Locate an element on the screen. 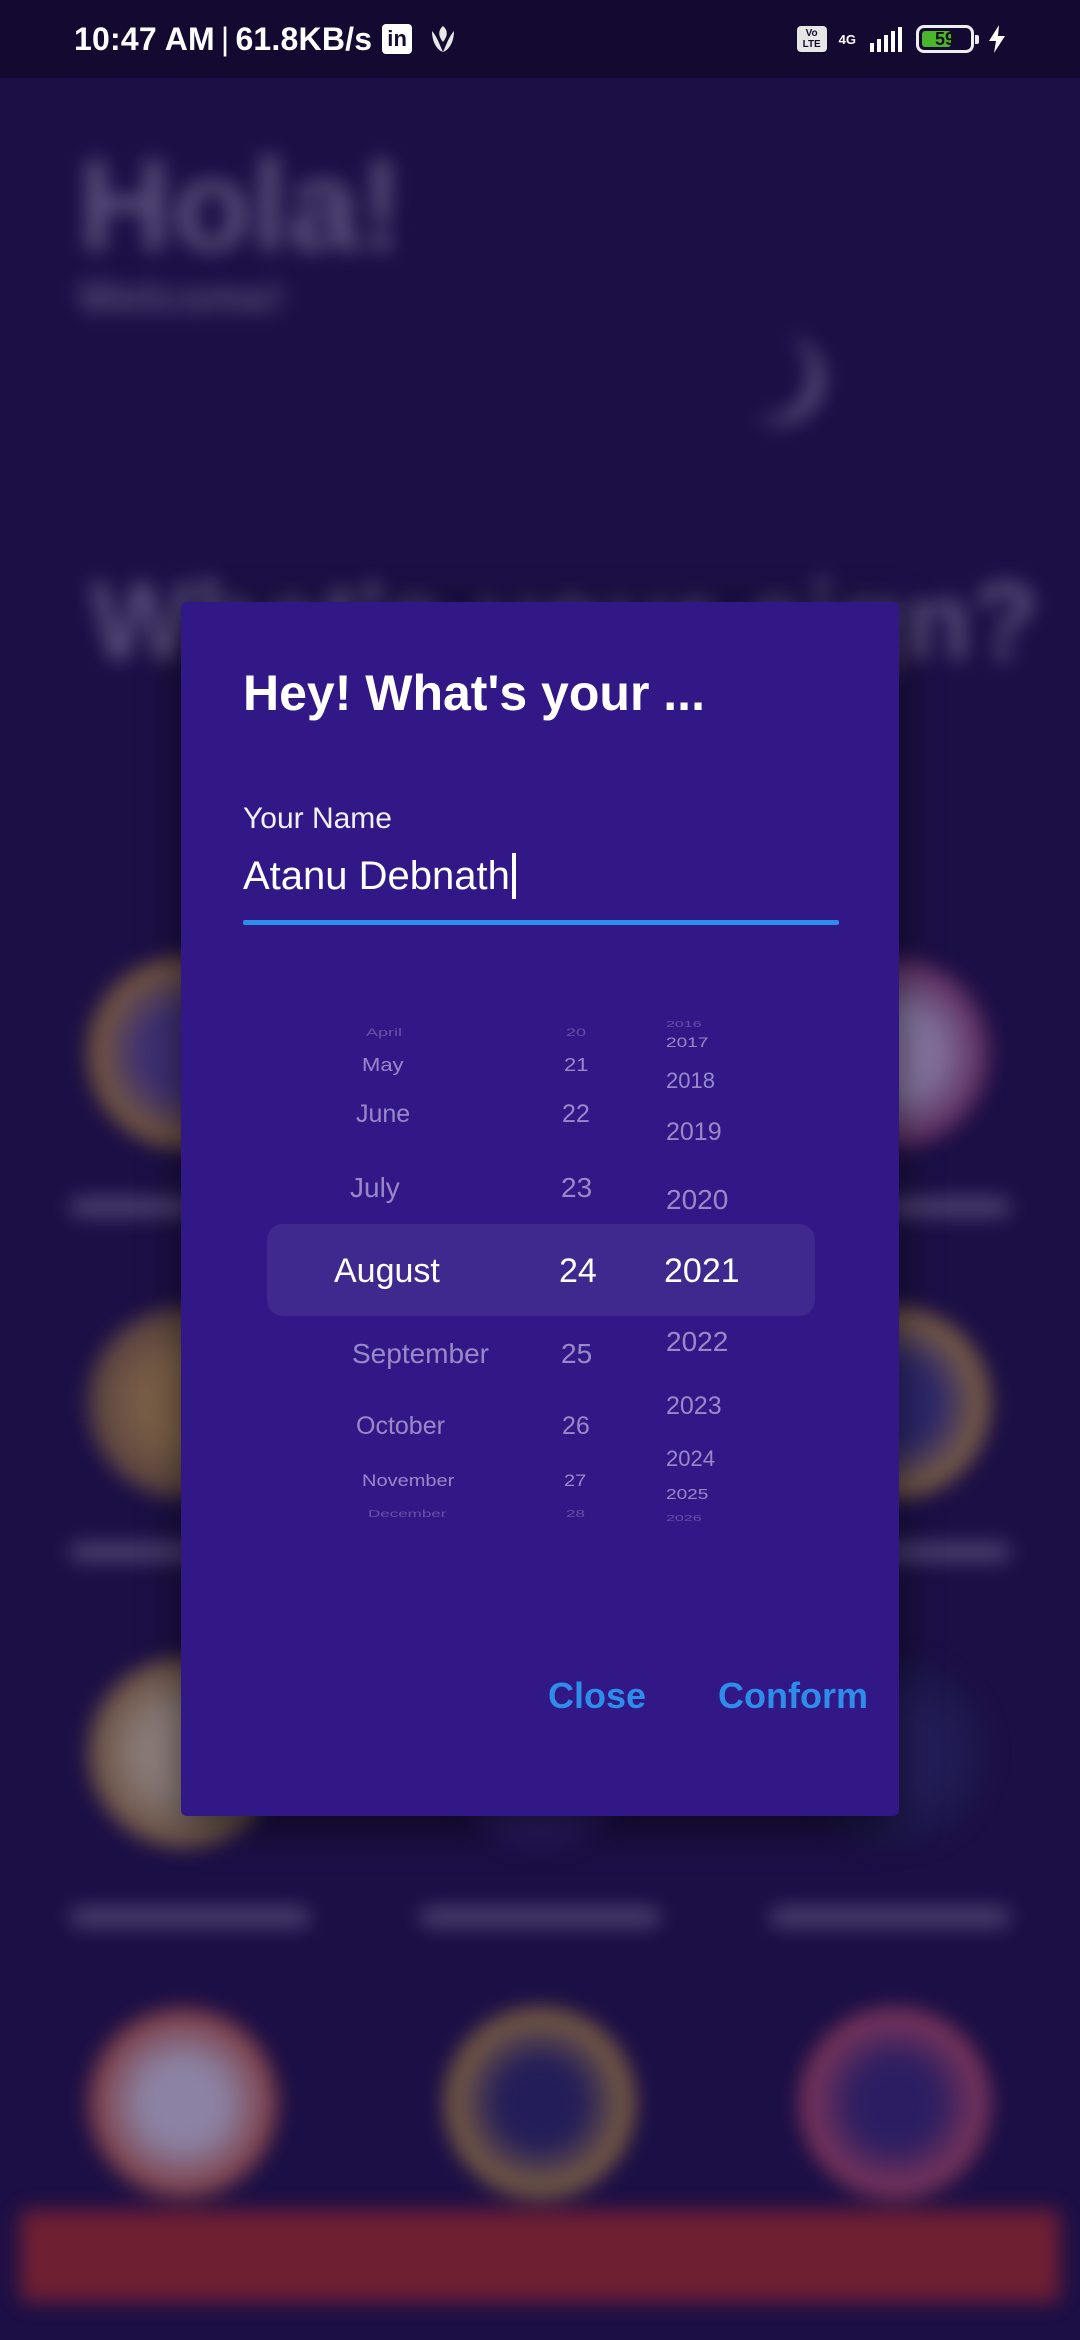 Image resolution: width=1080 pixels, height=2340 pixels. signal-icon is located at coordinates (886, 39).